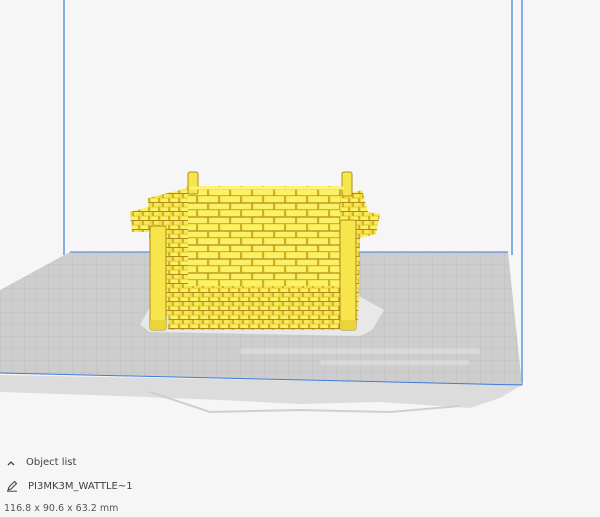  Describe the element at coordinates (158, 325) in the screenshot. I see `model-post-cap-left` at that location.